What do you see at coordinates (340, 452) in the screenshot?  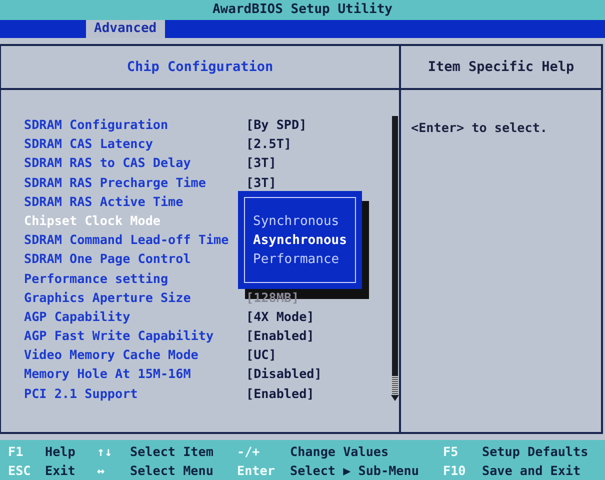 I see `key-description: Change Values` at bounding box center [340, 452].